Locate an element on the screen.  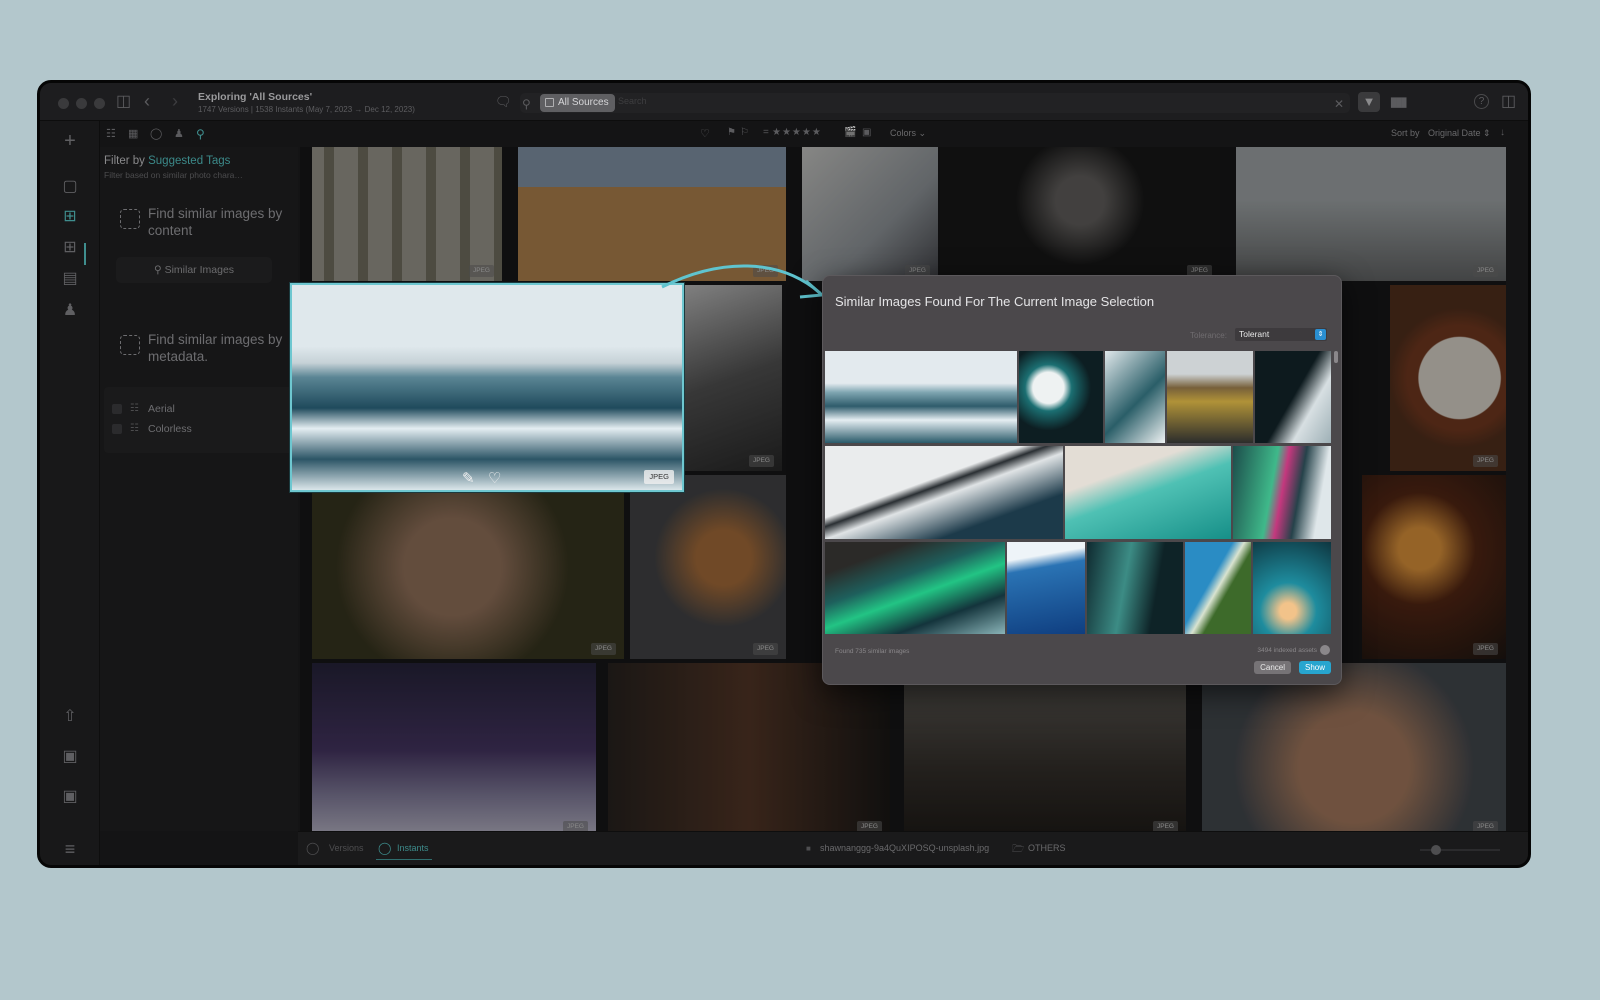
search-icon: ⚲ is located at coordinates (526, 104).